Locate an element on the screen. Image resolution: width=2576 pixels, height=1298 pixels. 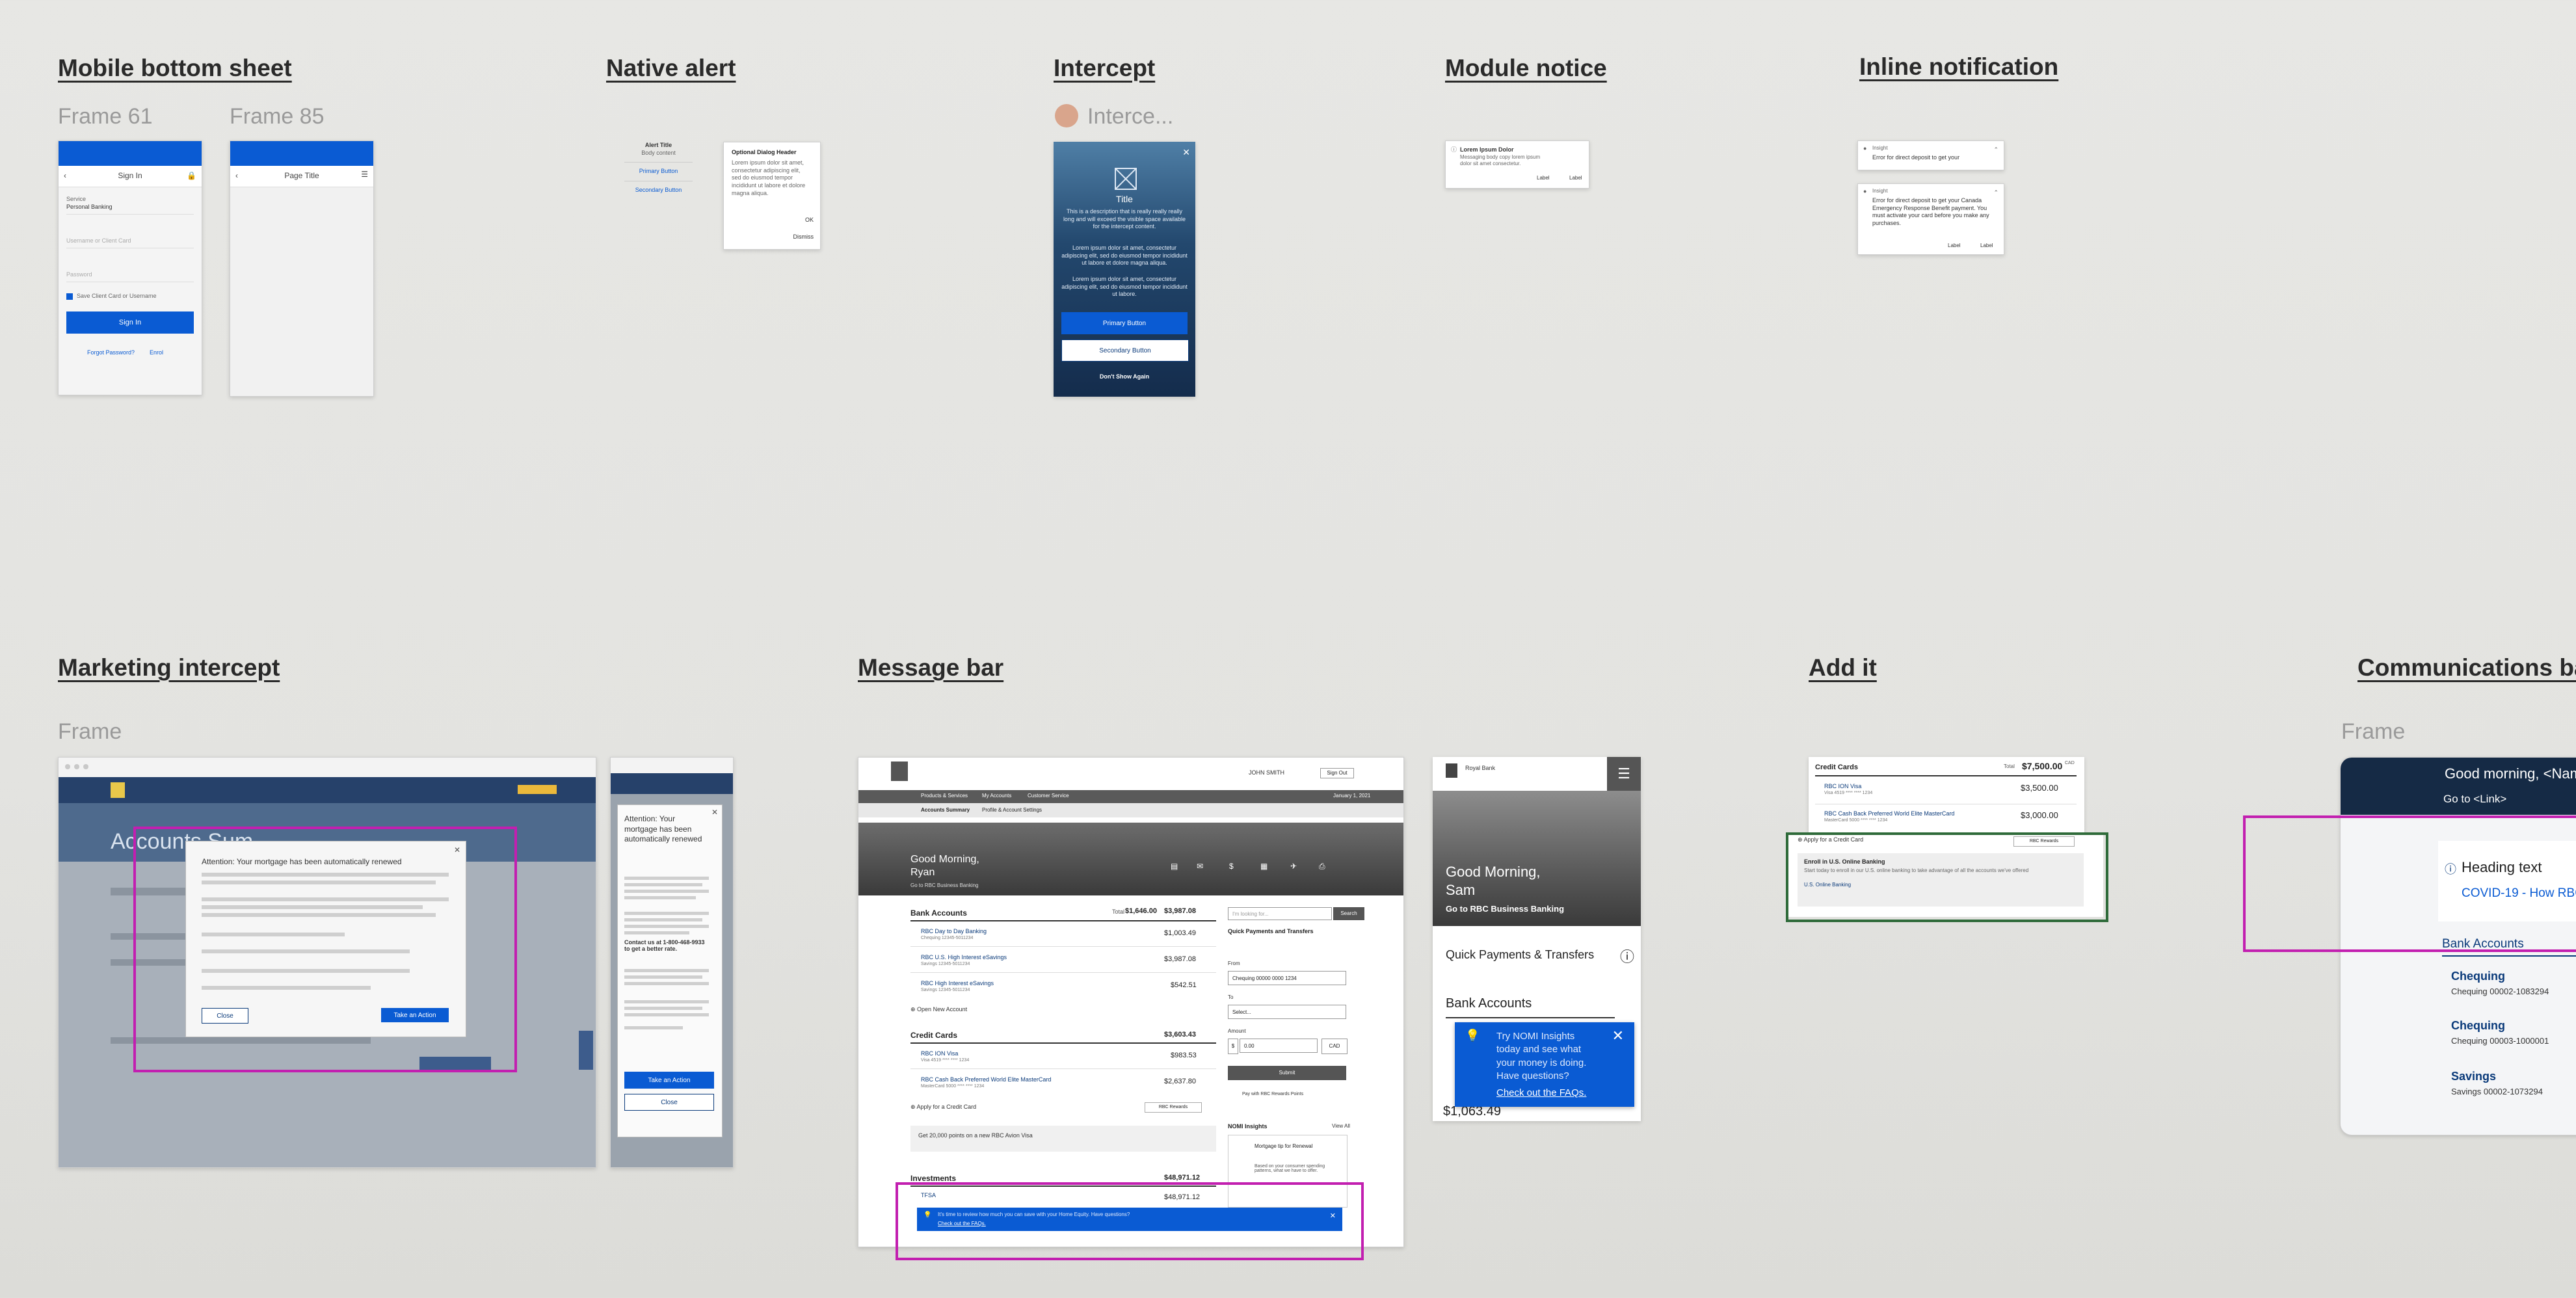
page-title: Page Title is located at coordinates (301, 175).